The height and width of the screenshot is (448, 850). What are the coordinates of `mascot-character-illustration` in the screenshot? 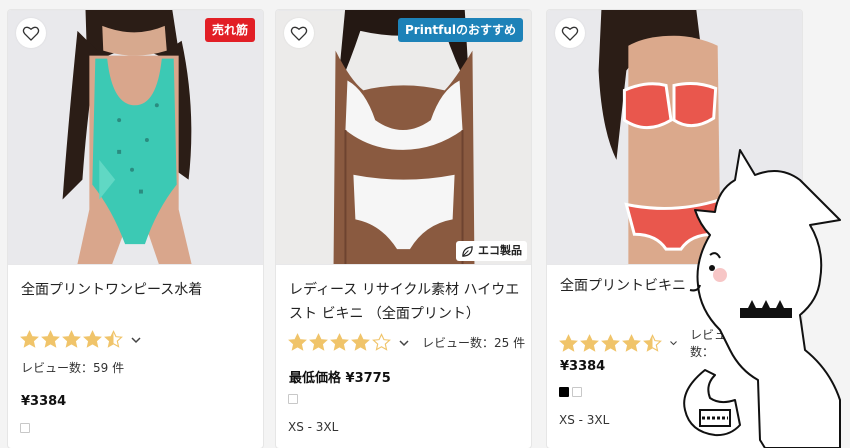 It's located at (762, 298).